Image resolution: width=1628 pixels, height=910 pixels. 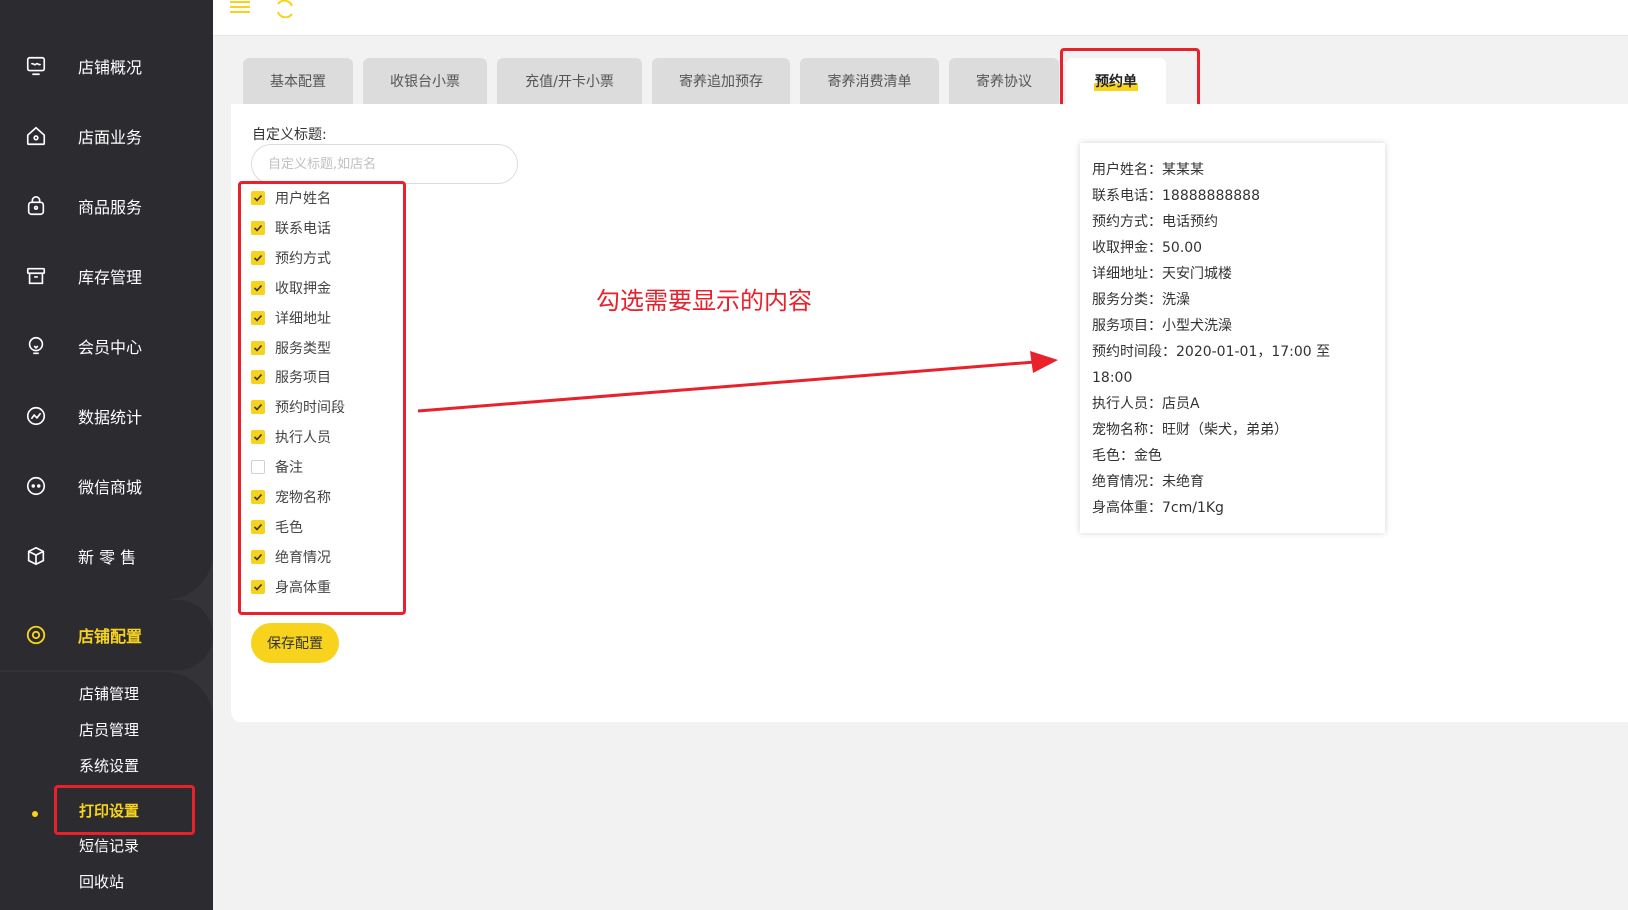 What do you see at coordinates (1155, 222) in the screenshot?
I see `preview-line: 预约方式：电话预约` at bounding box center [1155, 222].